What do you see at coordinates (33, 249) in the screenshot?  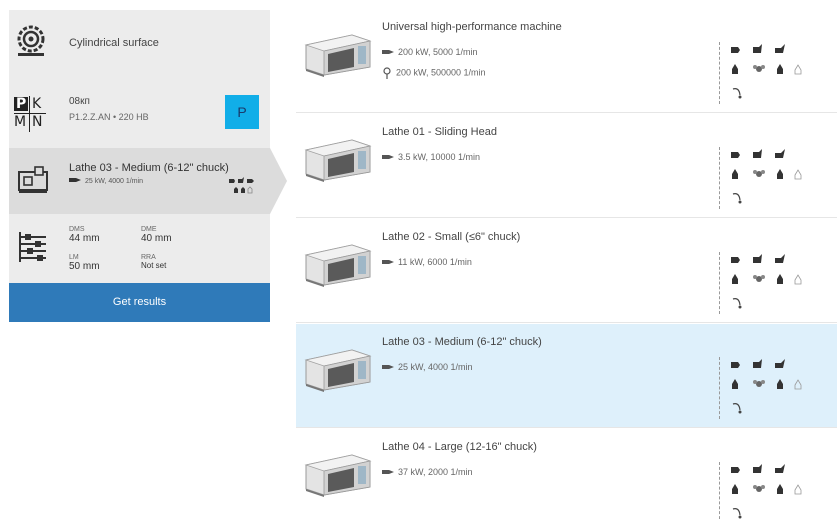 I see `dimensions-icon` at bounding box center [33, 249].